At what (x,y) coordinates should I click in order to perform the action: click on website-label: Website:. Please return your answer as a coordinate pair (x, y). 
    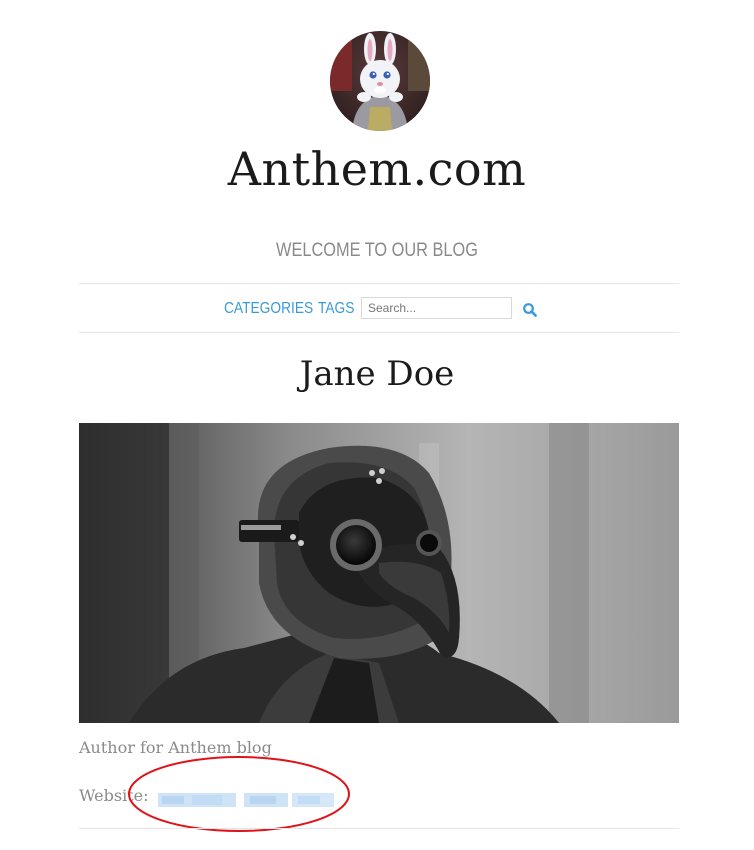
    Looking at the image, I should click on (114, 795).